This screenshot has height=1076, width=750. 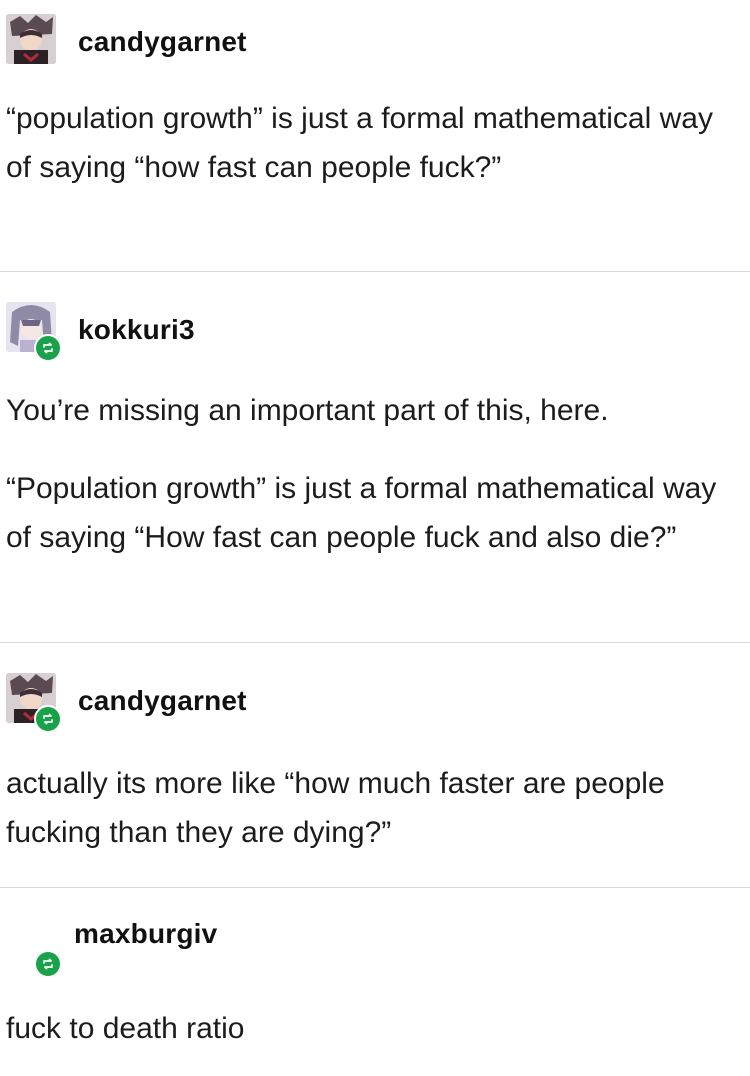 I want to click on avatar-image, so click(x=31, y=39).